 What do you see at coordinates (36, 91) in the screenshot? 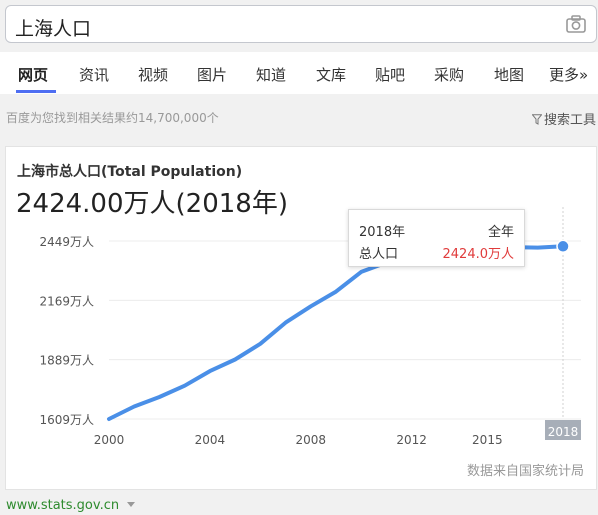
I see `active-tab-indicator` at bounding box center [36, 91].